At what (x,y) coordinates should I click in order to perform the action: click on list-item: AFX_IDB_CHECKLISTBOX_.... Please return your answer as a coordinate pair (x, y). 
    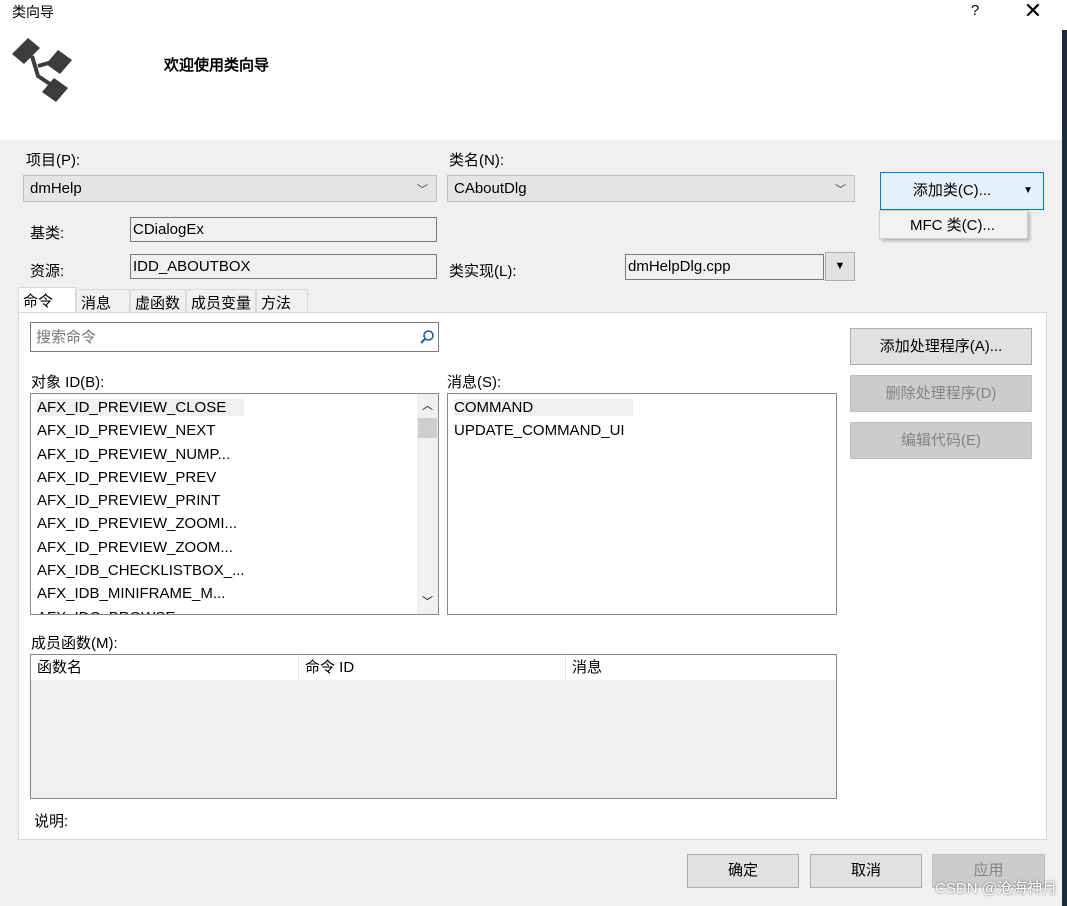
    Looking at the image, I should click on (224, 570).